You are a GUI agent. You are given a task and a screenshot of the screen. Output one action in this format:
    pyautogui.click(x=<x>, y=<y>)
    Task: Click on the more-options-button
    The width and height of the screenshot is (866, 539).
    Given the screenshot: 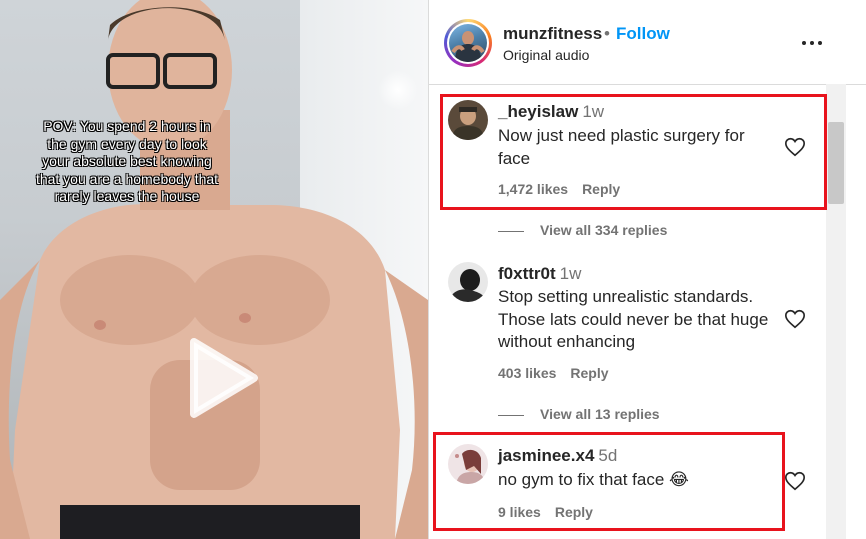 What is the action you would take?
    pyautogui.click(x=812, y=42)
    